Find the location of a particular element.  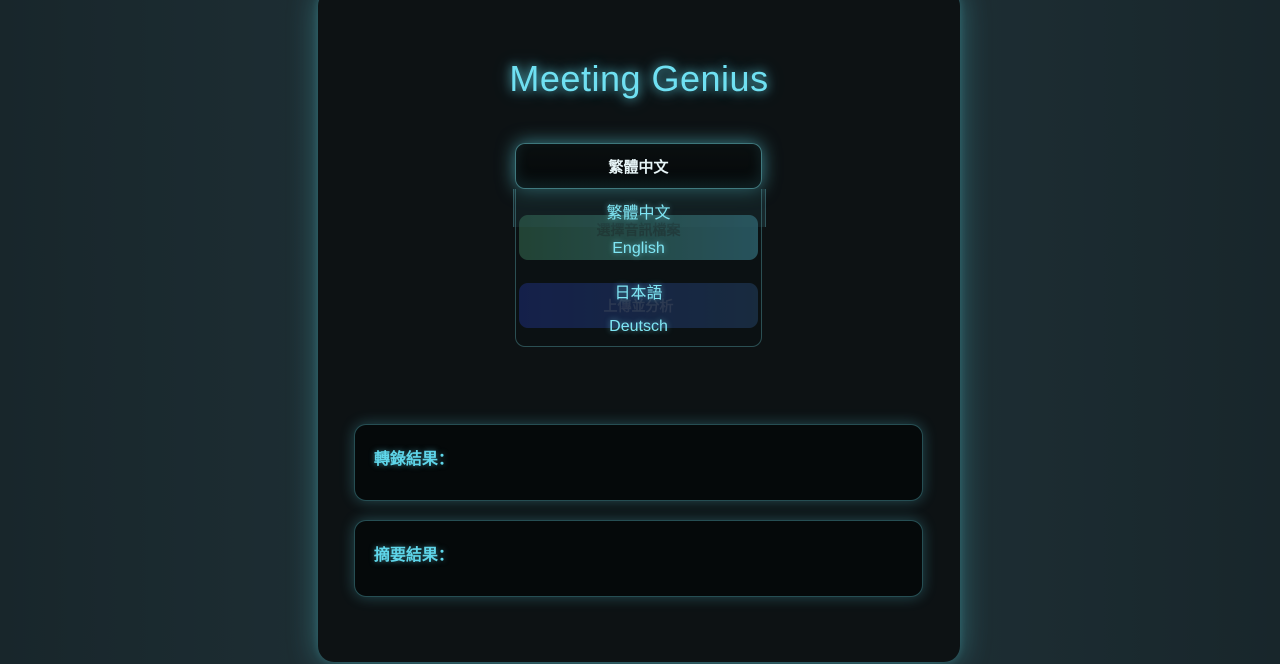

language-option-de: Deutsch is located at coordinates (638, 327).